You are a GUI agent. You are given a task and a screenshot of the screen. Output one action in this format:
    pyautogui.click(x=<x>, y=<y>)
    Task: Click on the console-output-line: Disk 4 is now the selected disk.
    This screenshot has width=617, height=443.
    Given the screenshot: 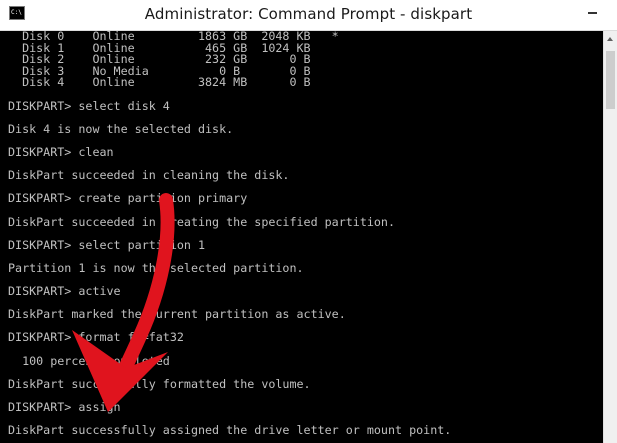 What is the action you would take?
    pyautogui.click(x=121, y=128)
    